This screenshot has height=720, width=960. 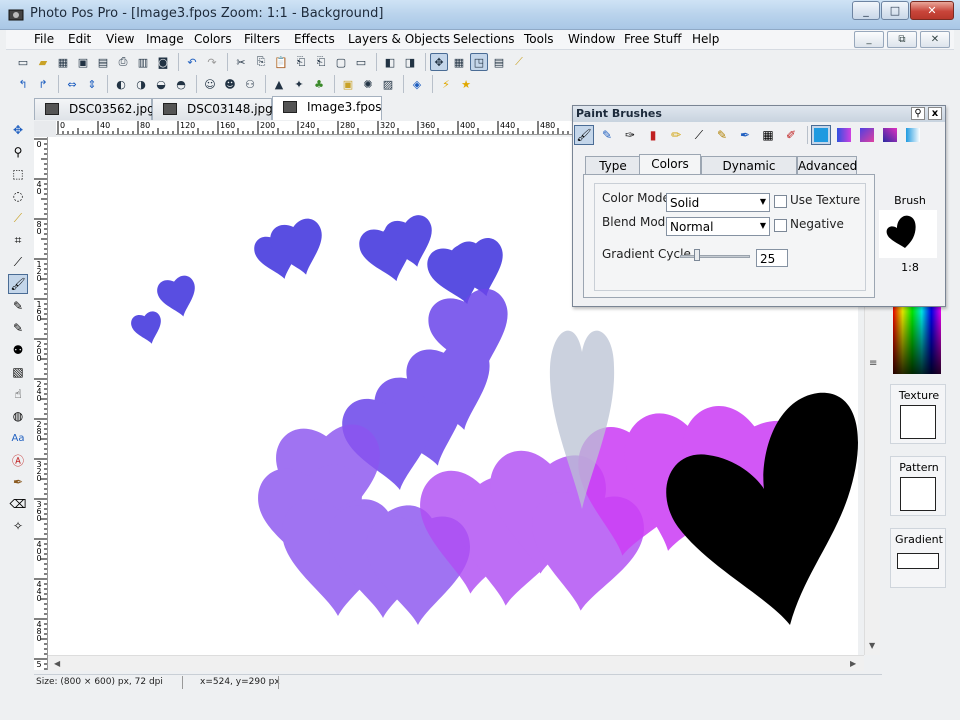 I want to click on pencil-icon: ⟋, so click(x=699, y=135).